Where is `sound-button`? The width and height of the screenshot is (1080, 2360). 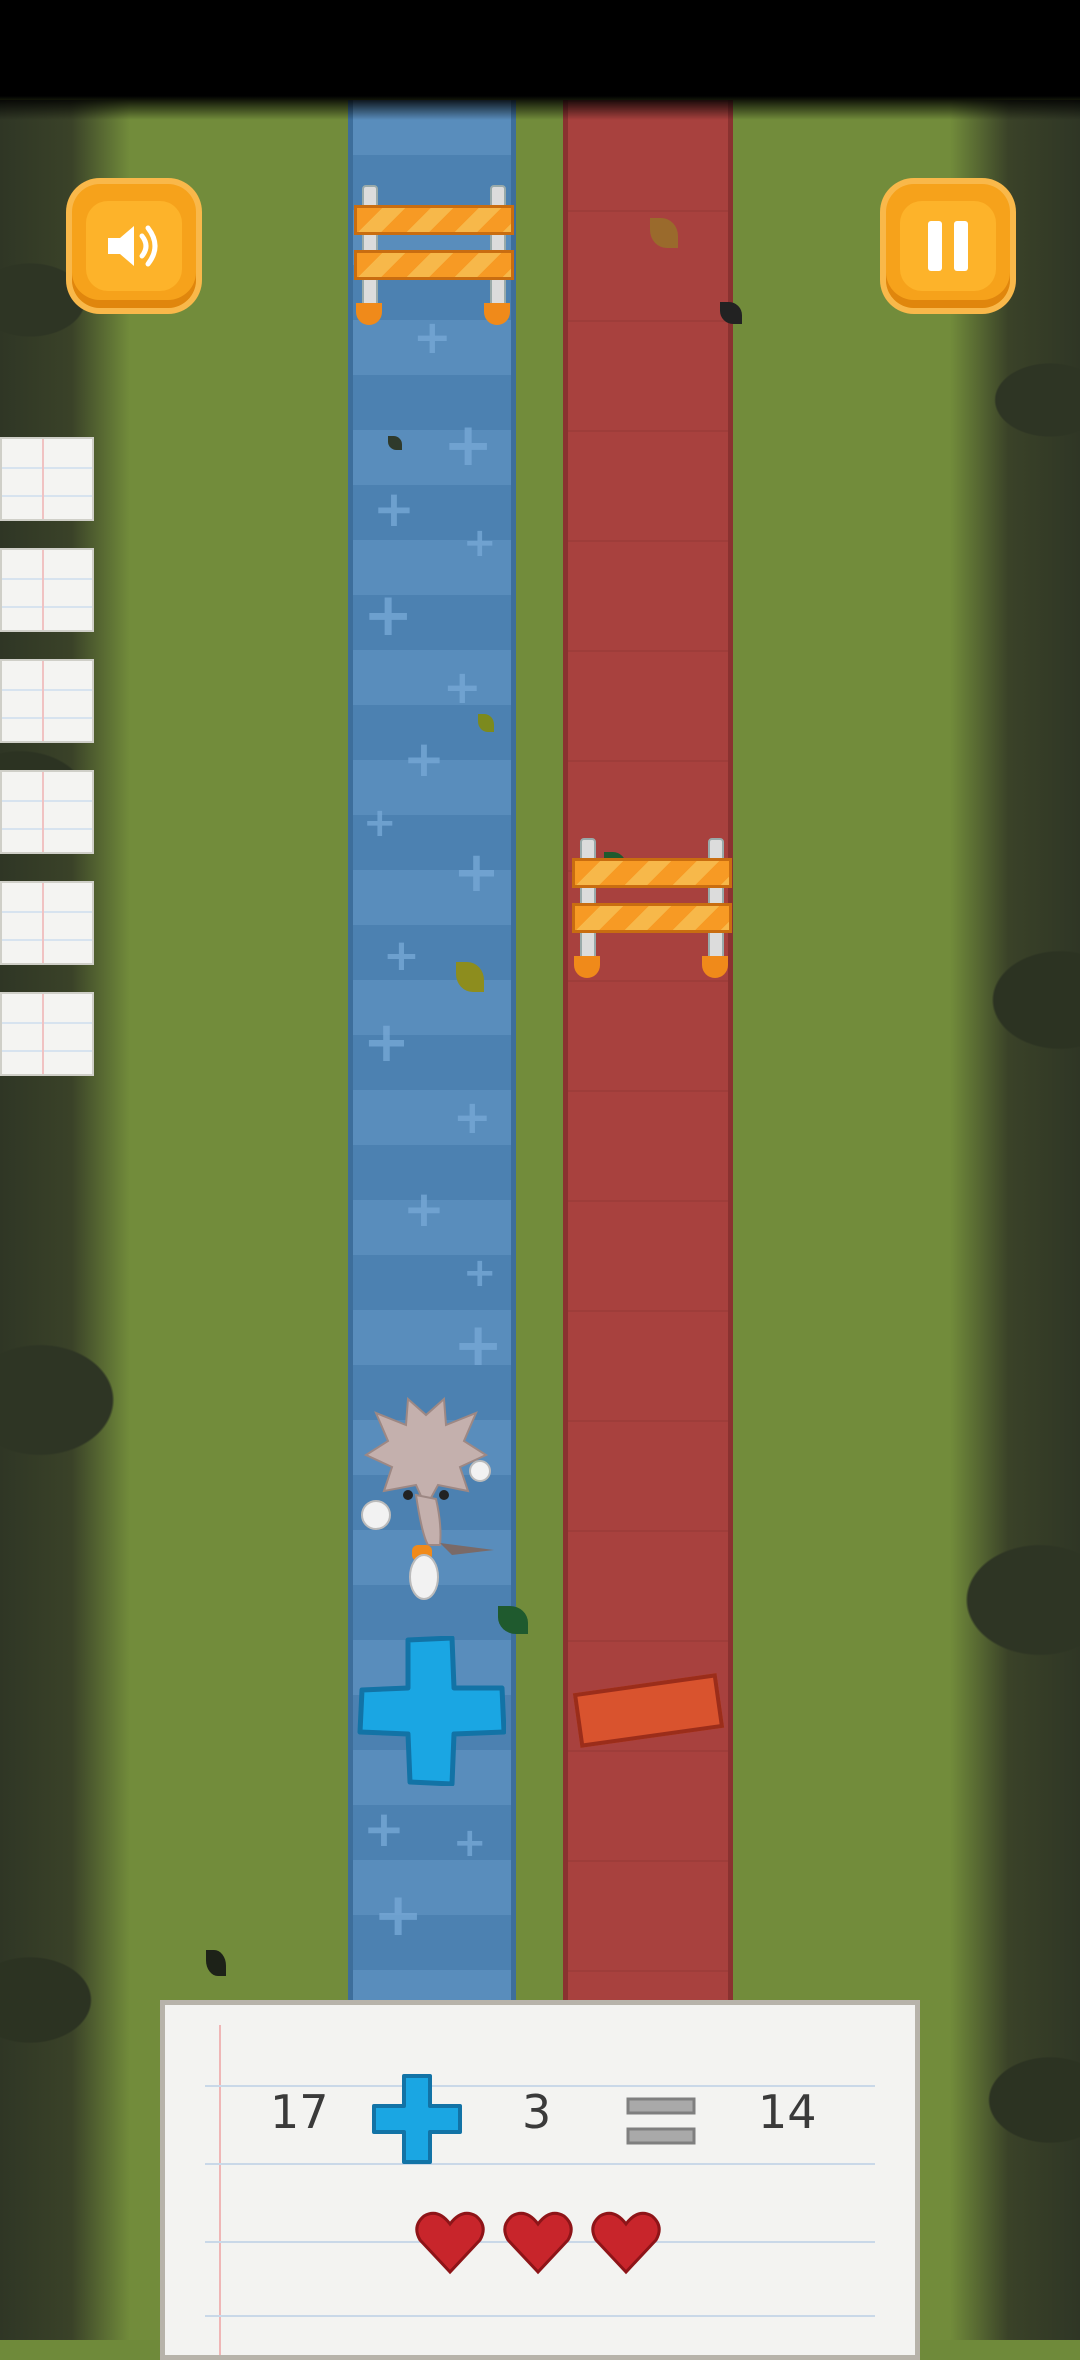 sound-button is located at coordinates (134, 246).